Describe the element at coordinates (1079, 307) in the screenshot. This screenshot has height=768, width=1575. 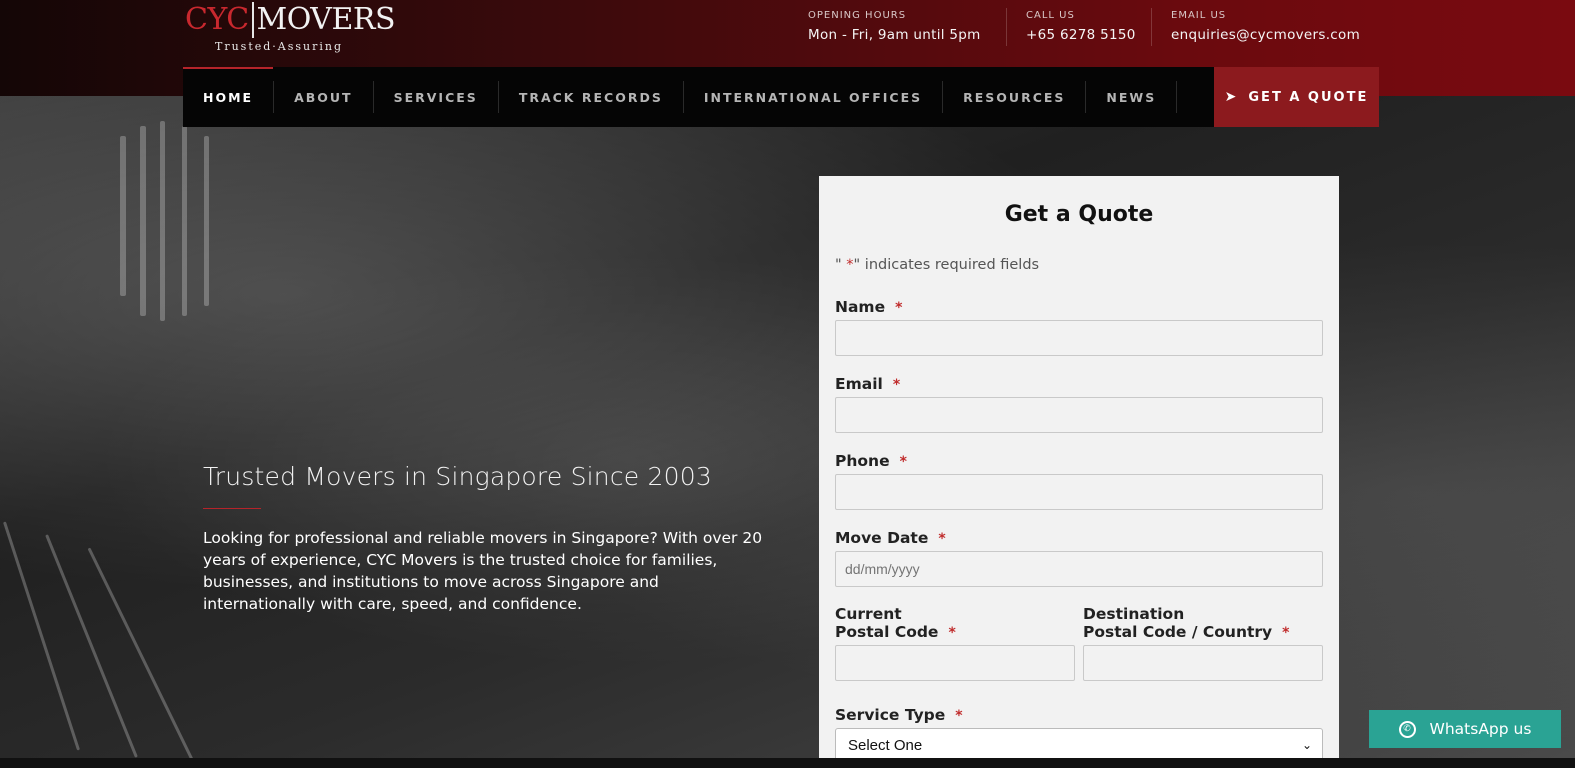
I see `name-label: Name *` at that location.